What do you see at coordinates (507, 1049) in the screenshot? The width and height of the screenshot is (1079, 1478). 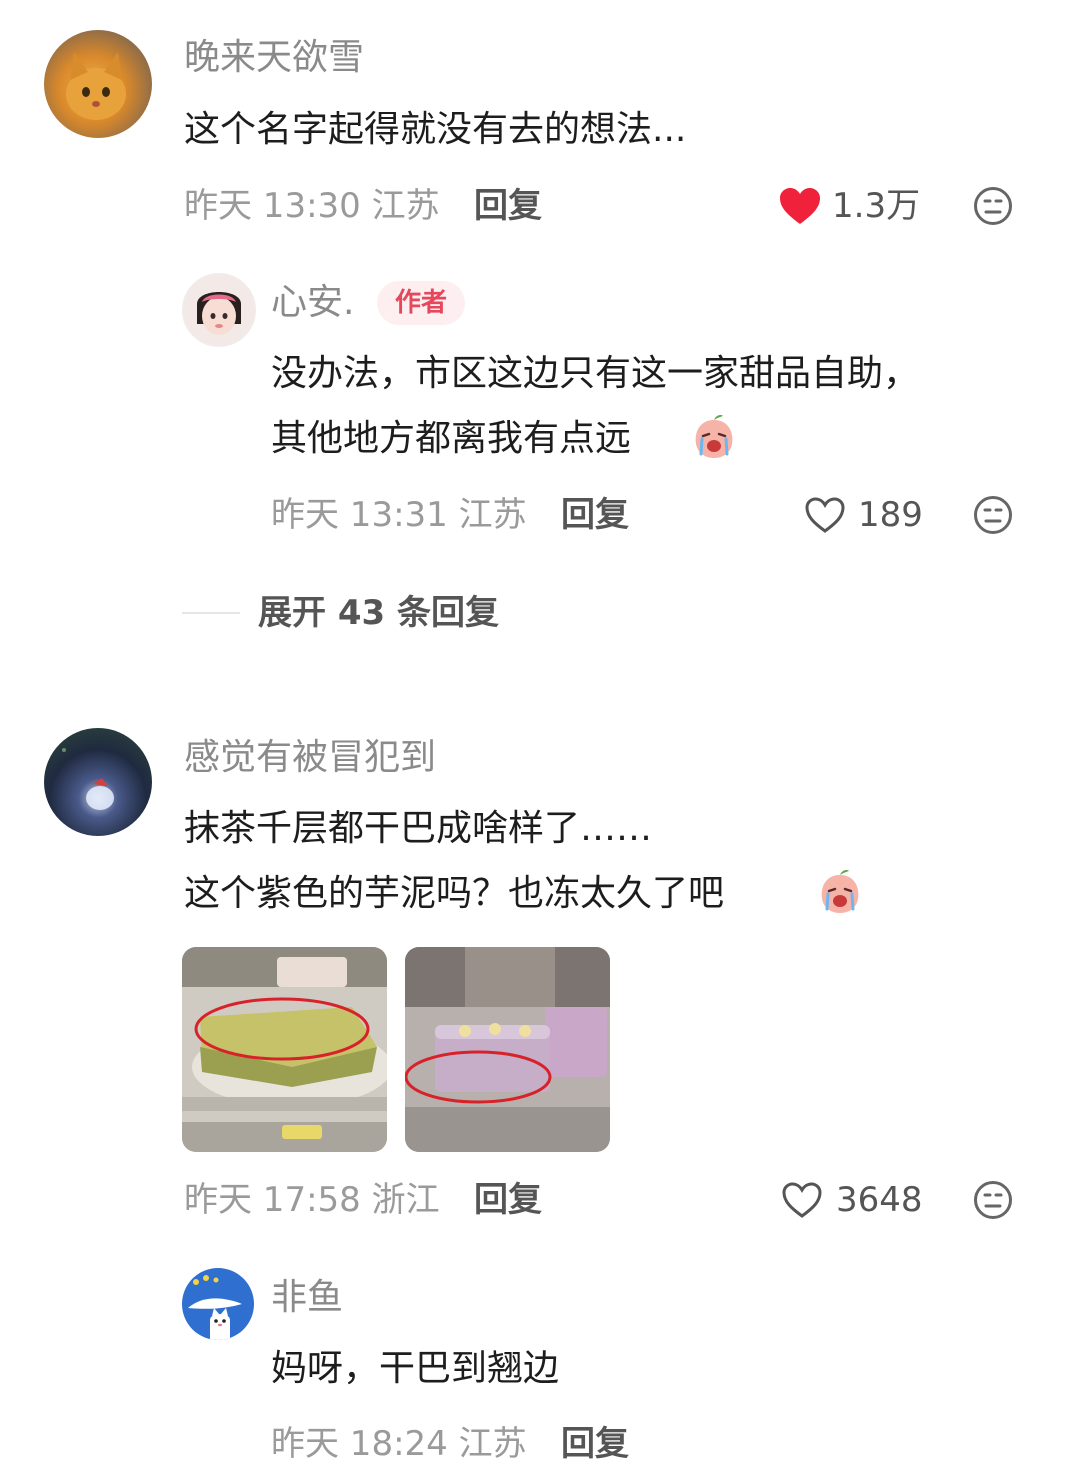 I see `purple-taro-cake-photo` at bounding box center [507, 1049].